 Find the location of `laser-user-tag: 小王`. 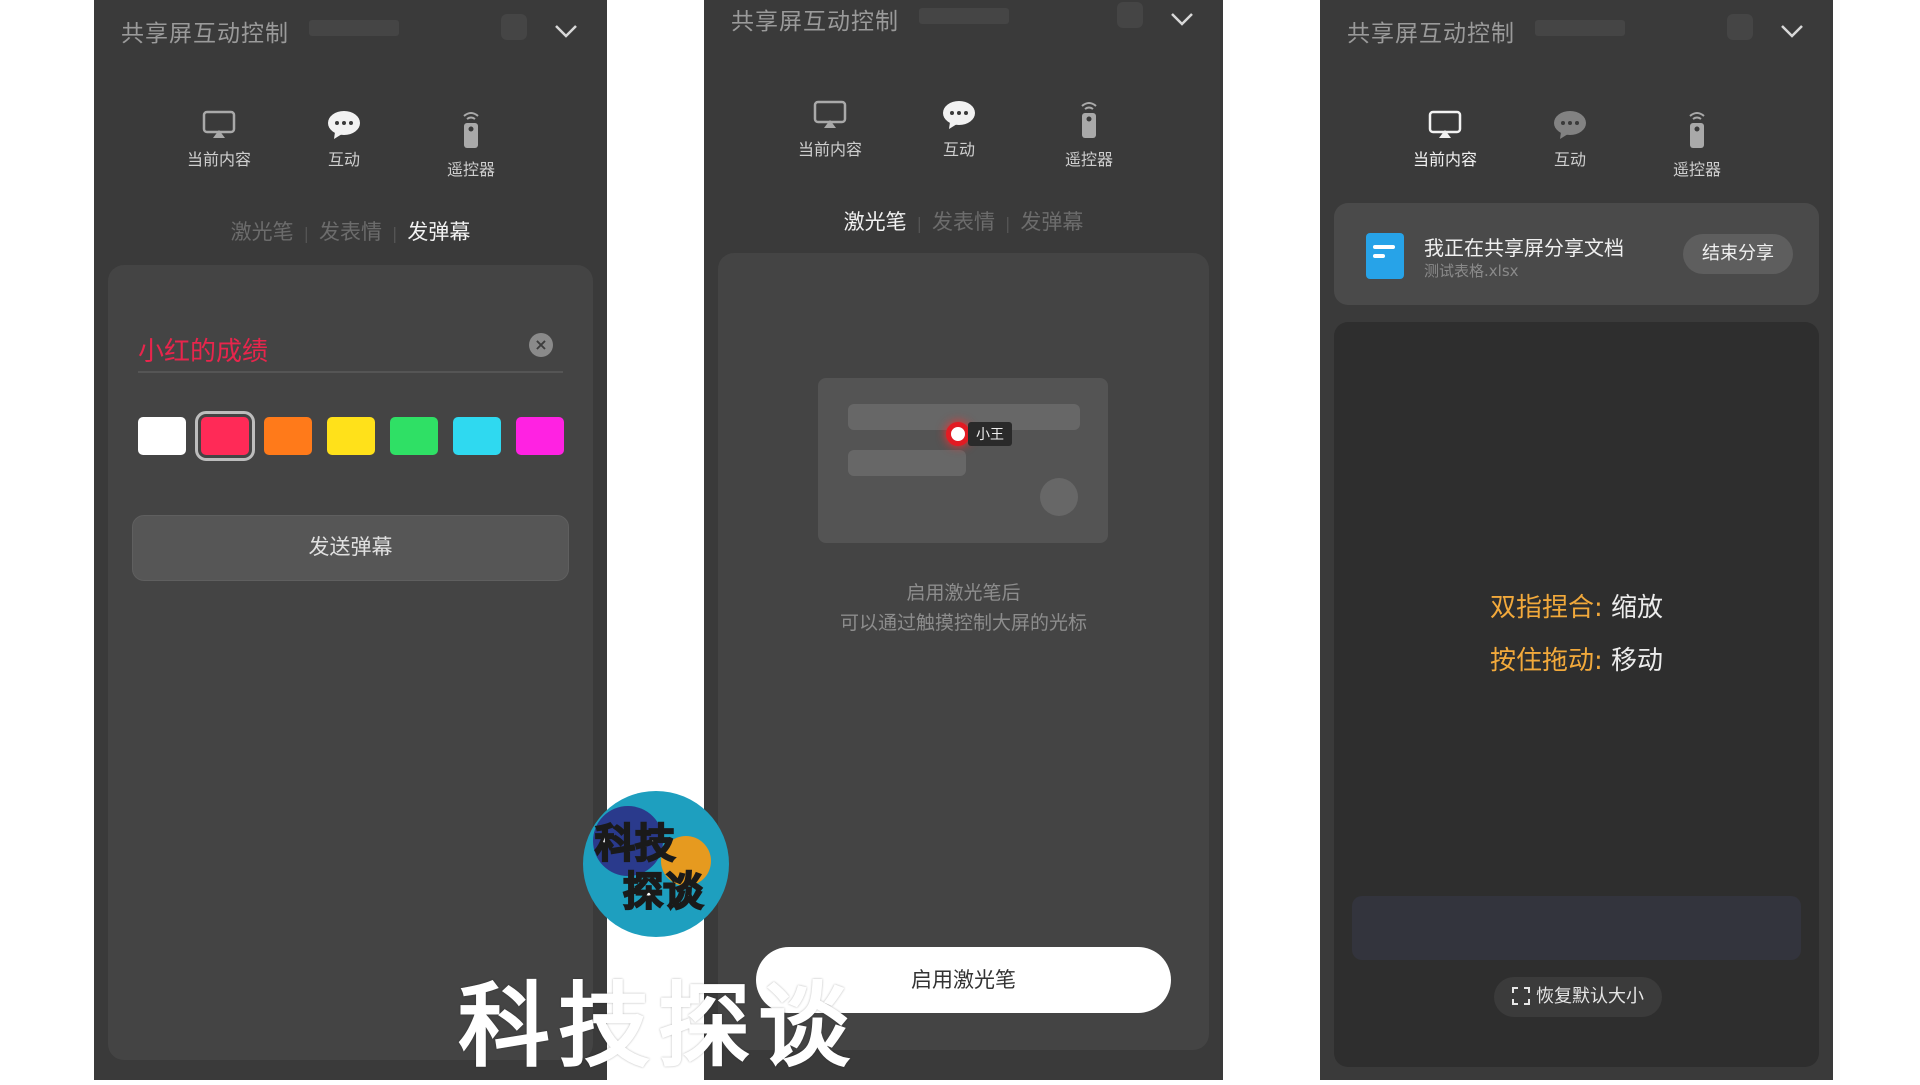

laser-user-tag: 小王 is located at coordinates (990, 434).